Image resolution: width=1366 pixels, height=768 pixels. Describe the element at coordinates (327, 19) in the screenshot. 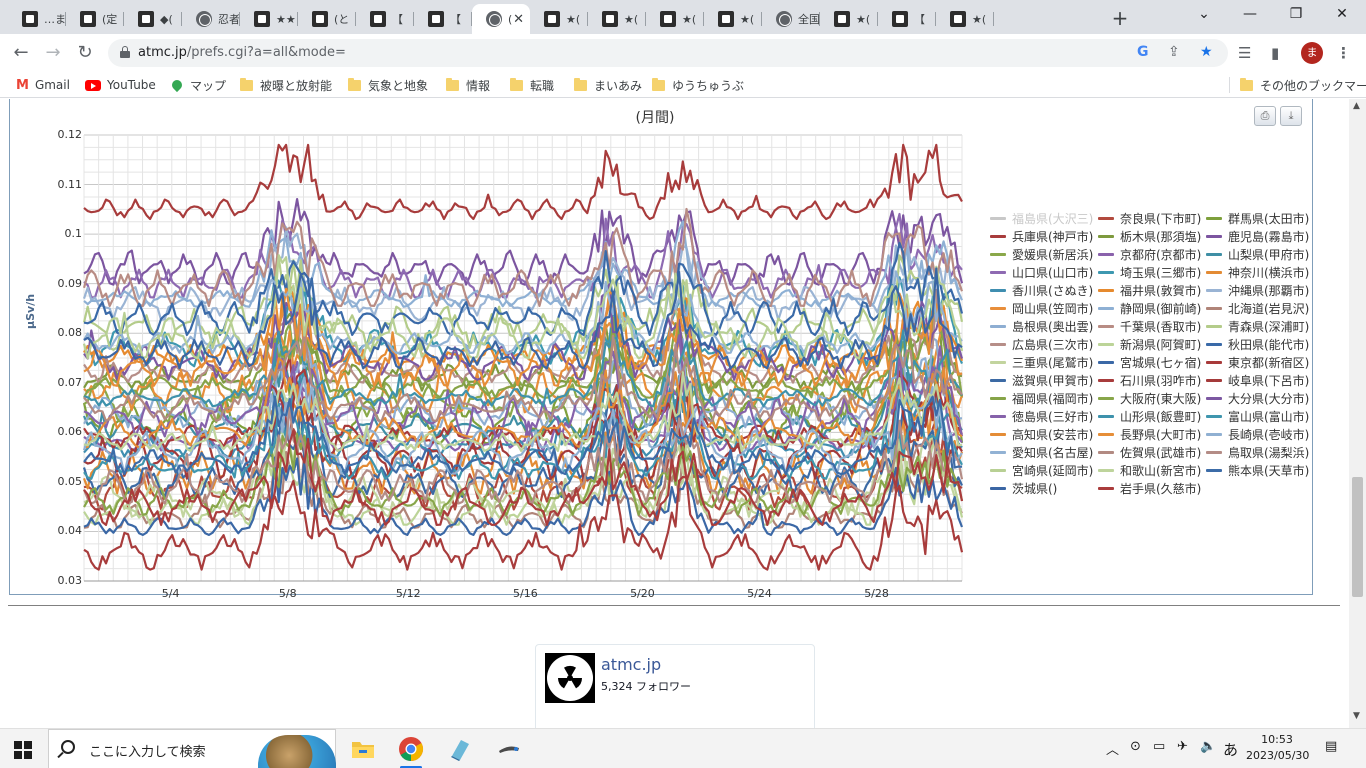

I see `browser-tab: (と` at that location.